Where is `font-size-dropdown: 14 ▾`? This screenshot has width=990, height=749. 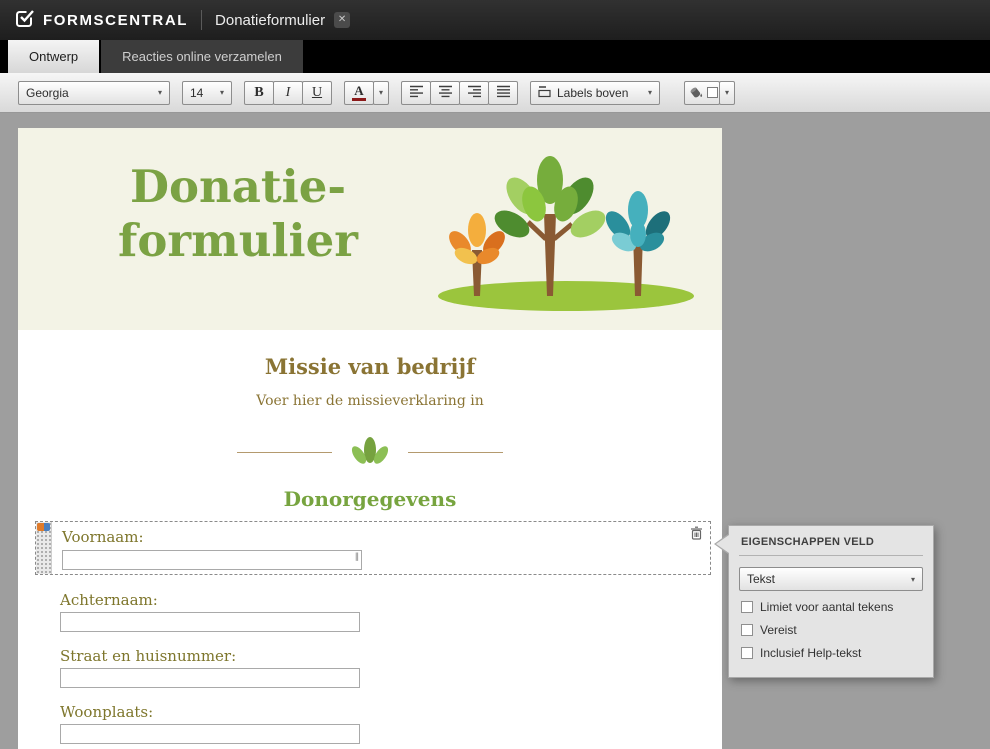 font-size-dropdown: 14 ▾ is located at coordinates (207, 92).